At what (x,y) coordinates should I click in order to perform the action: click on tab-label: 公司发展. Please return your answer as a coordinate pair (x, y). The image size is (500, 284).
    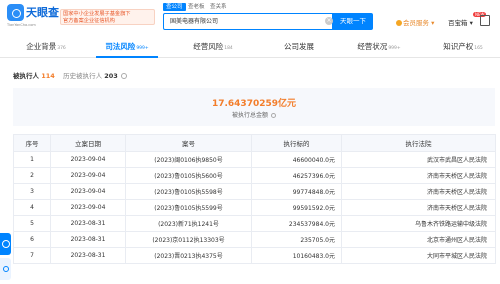
    Looking at the image, I should click on (299, 46).